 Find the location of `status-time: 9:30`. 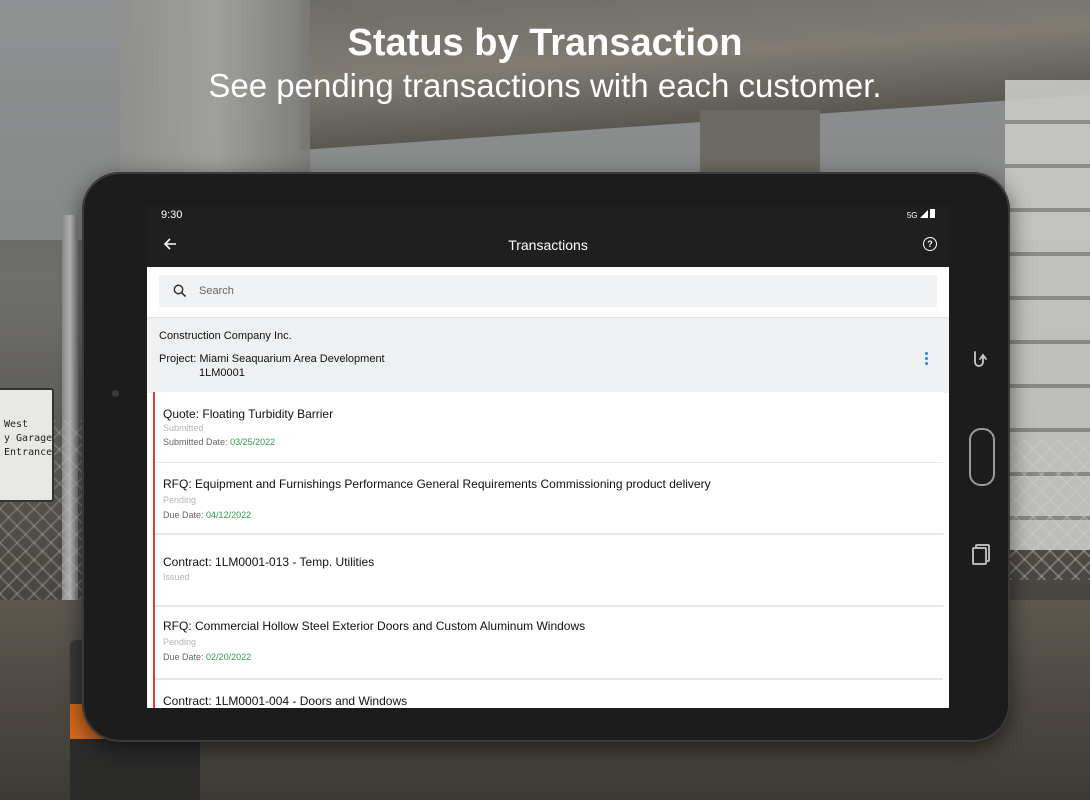

status-time: 9:30 is located at coordinates (172, 215).